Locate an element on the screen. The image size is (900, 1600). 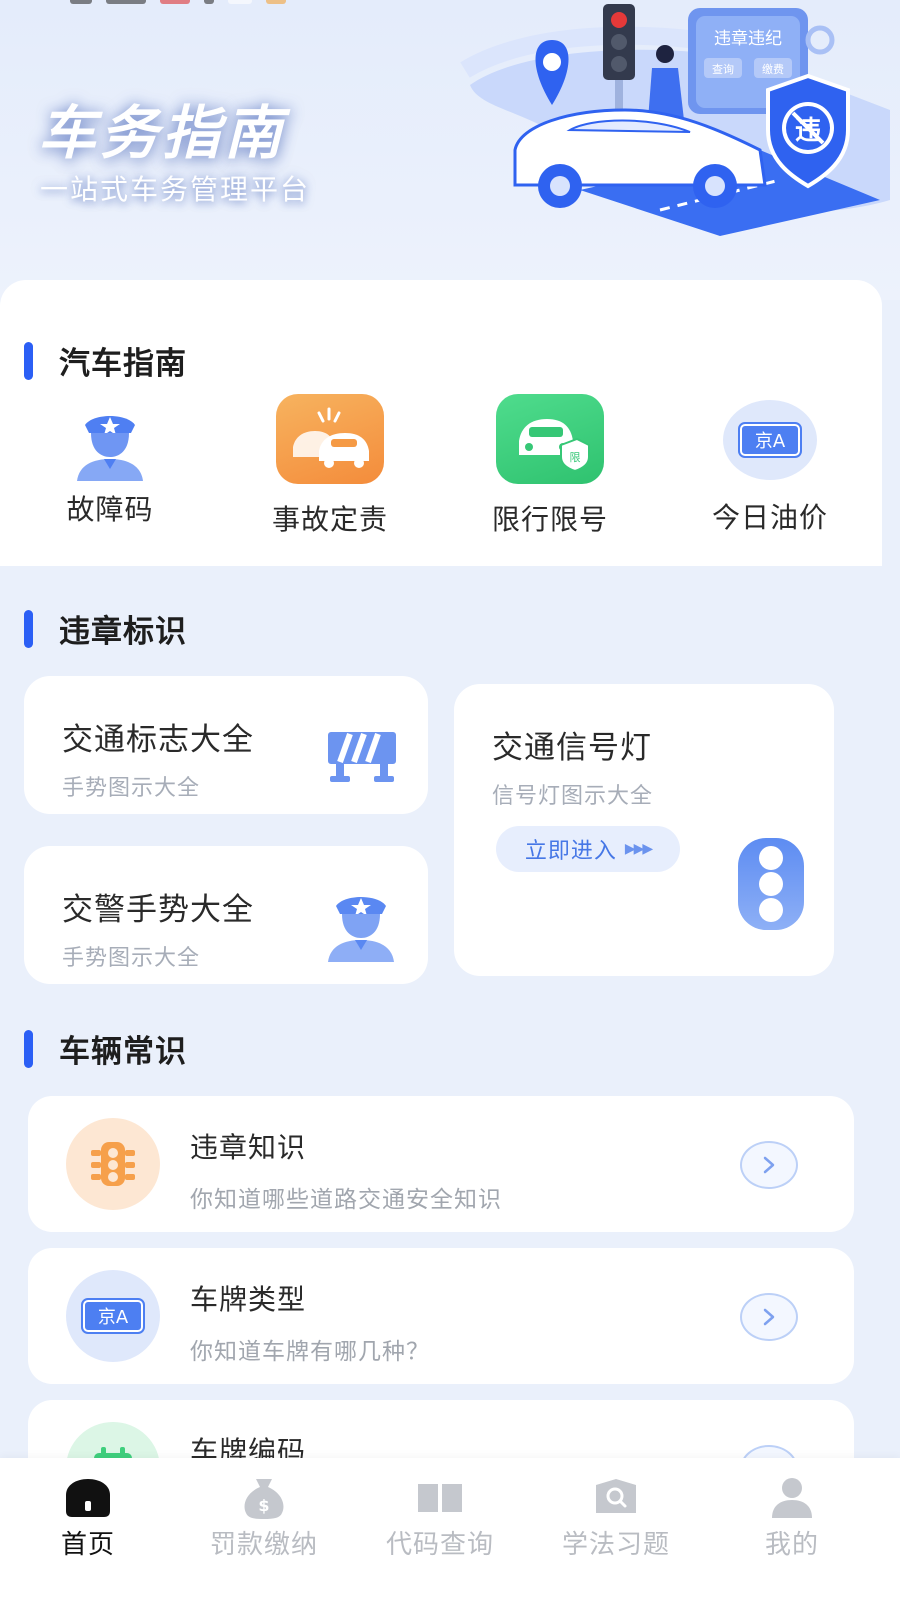
guide-item-fault-code: 故障码 is located at coordinates (110, 465).